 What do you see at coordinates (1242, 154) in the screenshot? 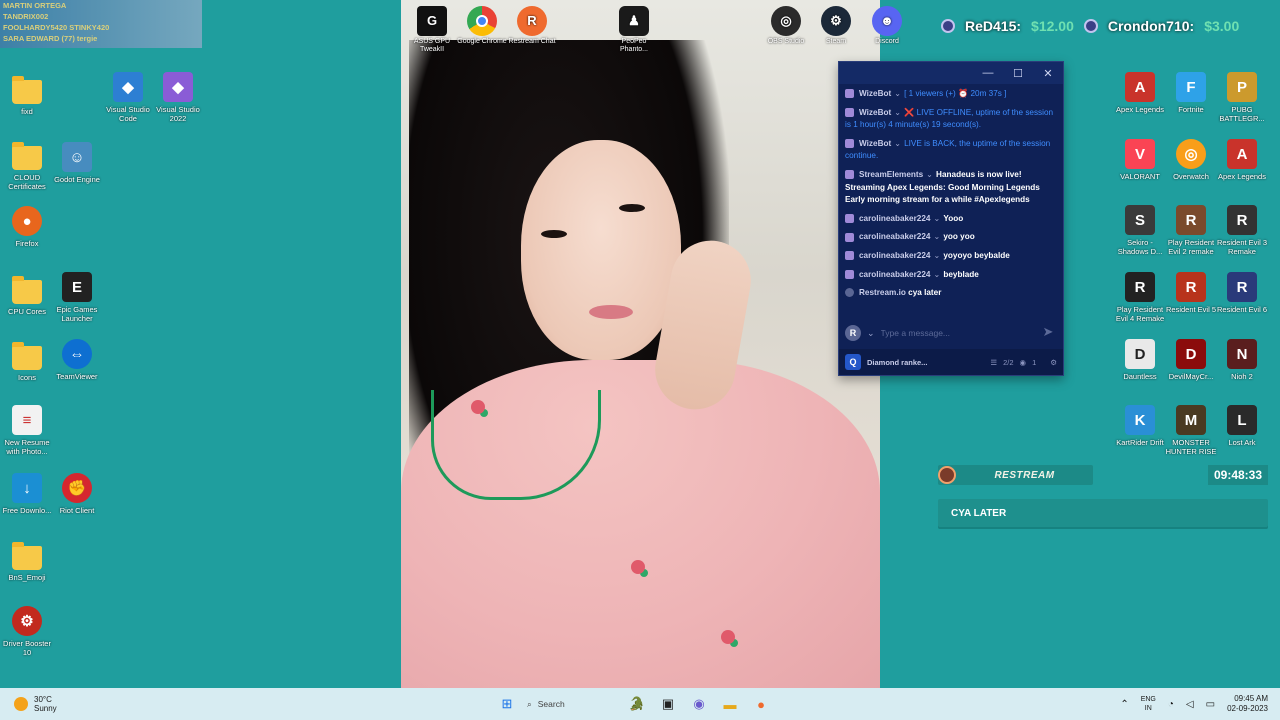
I see `apex-icon: A` at bounding box center [1242, 154].